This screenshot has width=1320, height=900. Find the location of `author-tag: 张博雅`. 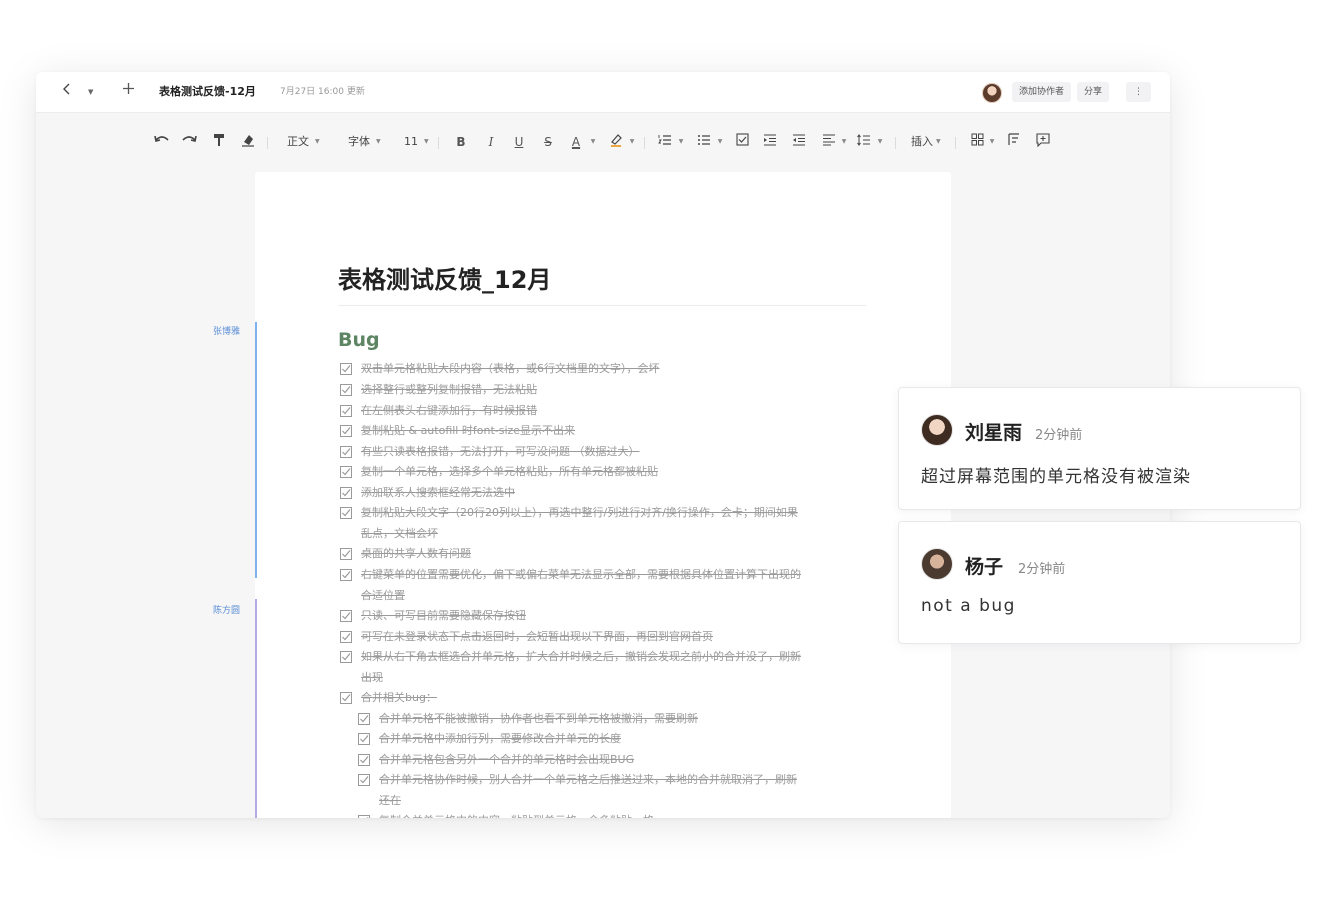

author-tag: 张博雅 is located at coordinates (227, 332).